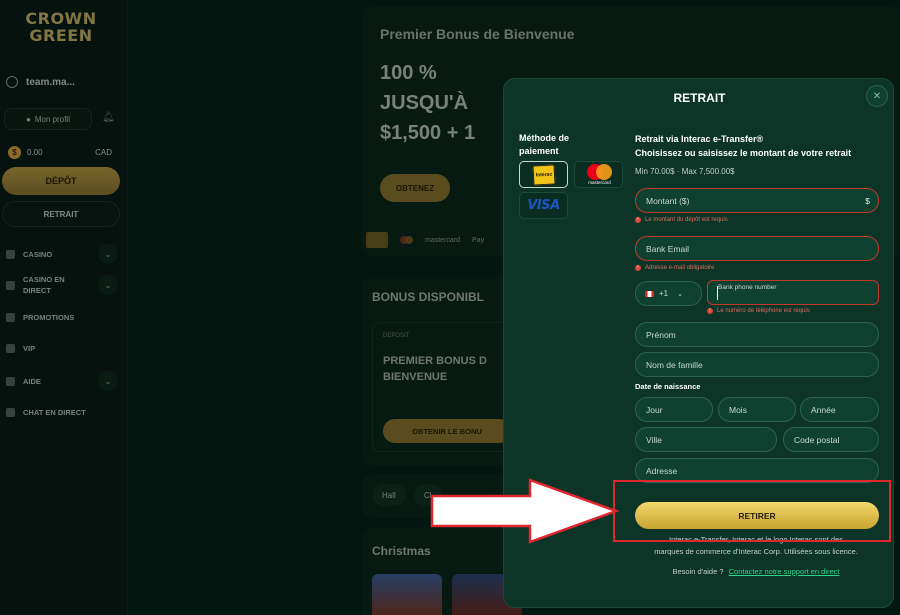 The height and width of the screenshot is (615, 900). Describe the element at coordinates (698, 571) in the screenshot. I see `help-text: Besoin d'aide ?` at that location.